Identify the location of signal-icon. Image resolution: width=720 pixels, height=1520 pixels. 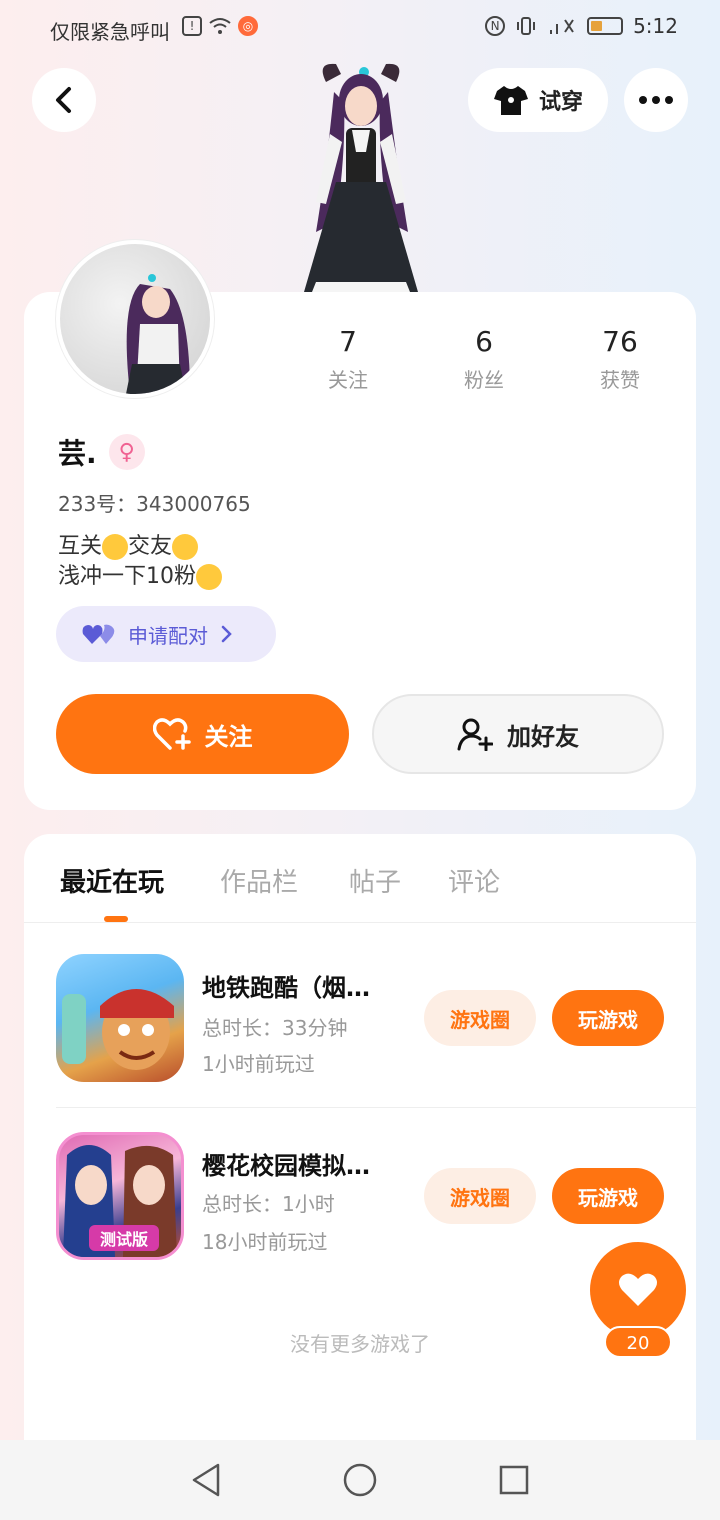
(562, 26).